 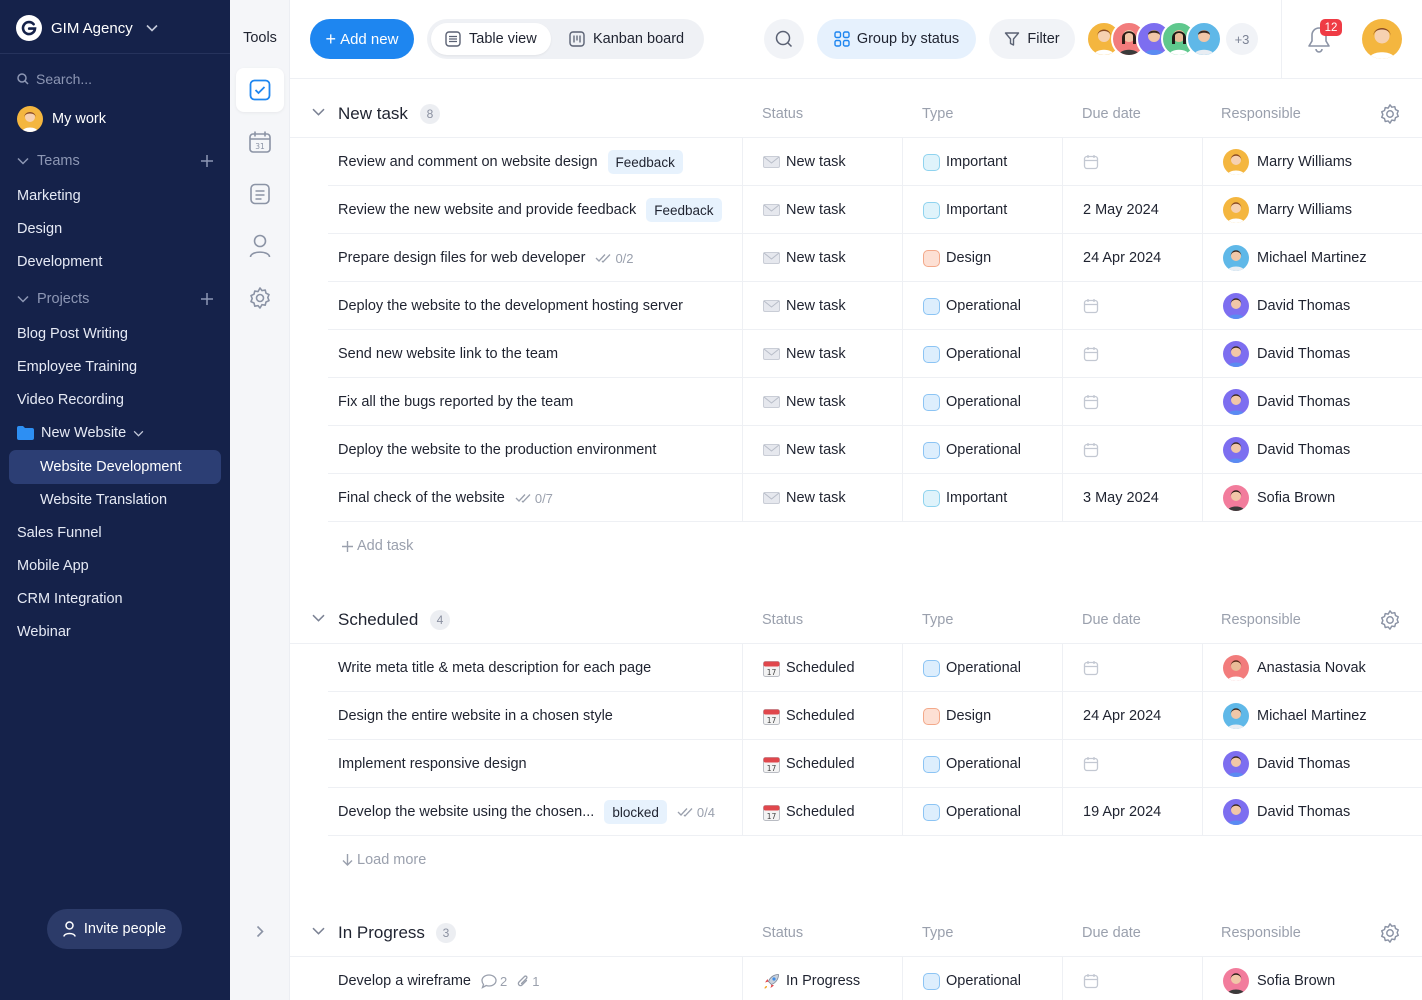 I want to click on task-name-cell: Implement responsive design, so click(x=540, y=764).